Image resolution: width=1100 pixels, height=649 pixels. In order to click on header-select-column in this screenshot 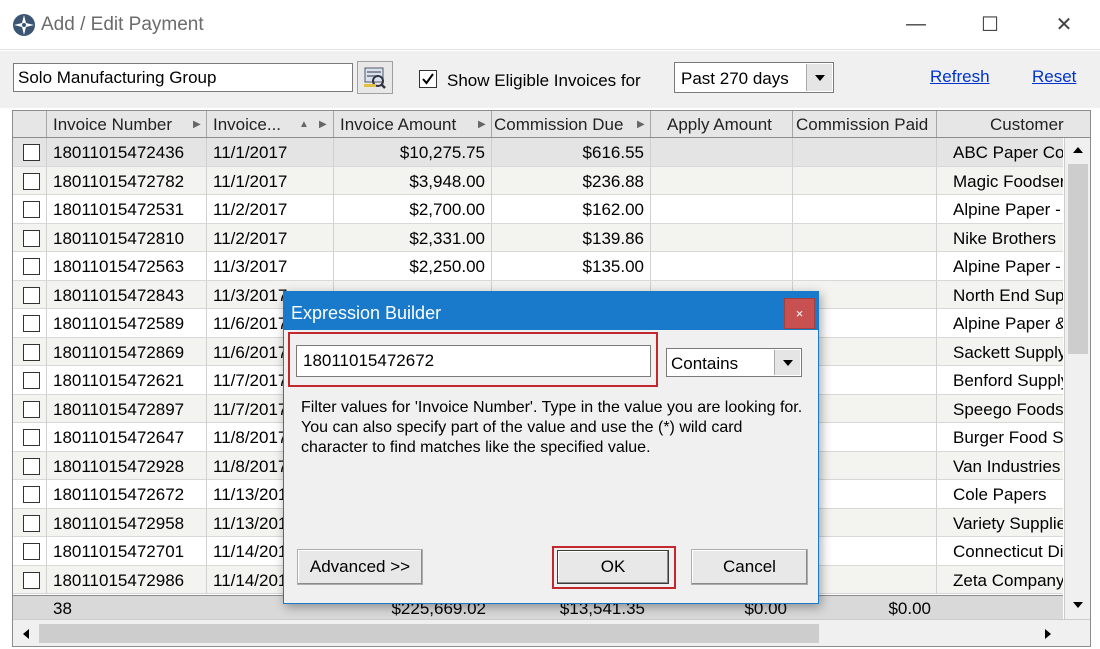, I will do `click(30, 124)`.